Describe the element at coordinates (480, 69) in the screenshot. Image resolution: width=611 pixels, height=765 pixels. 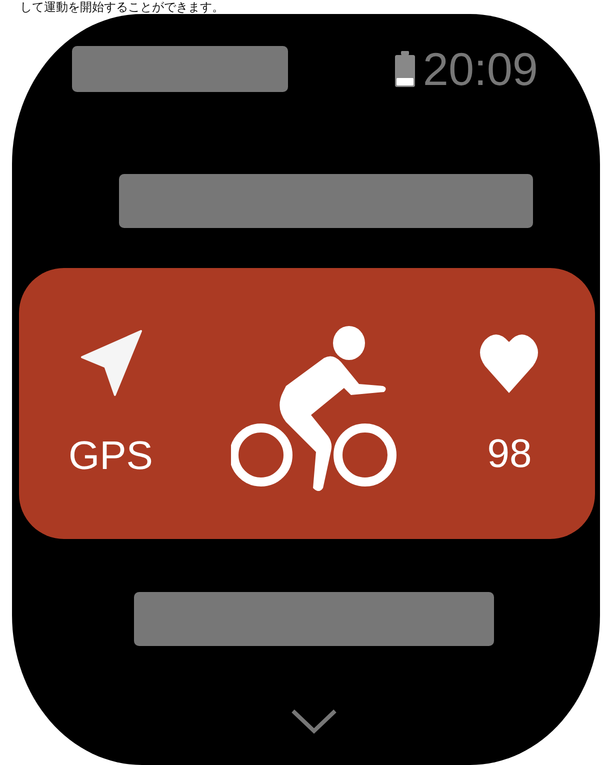
I see `clock-time: 20:09` at that location.